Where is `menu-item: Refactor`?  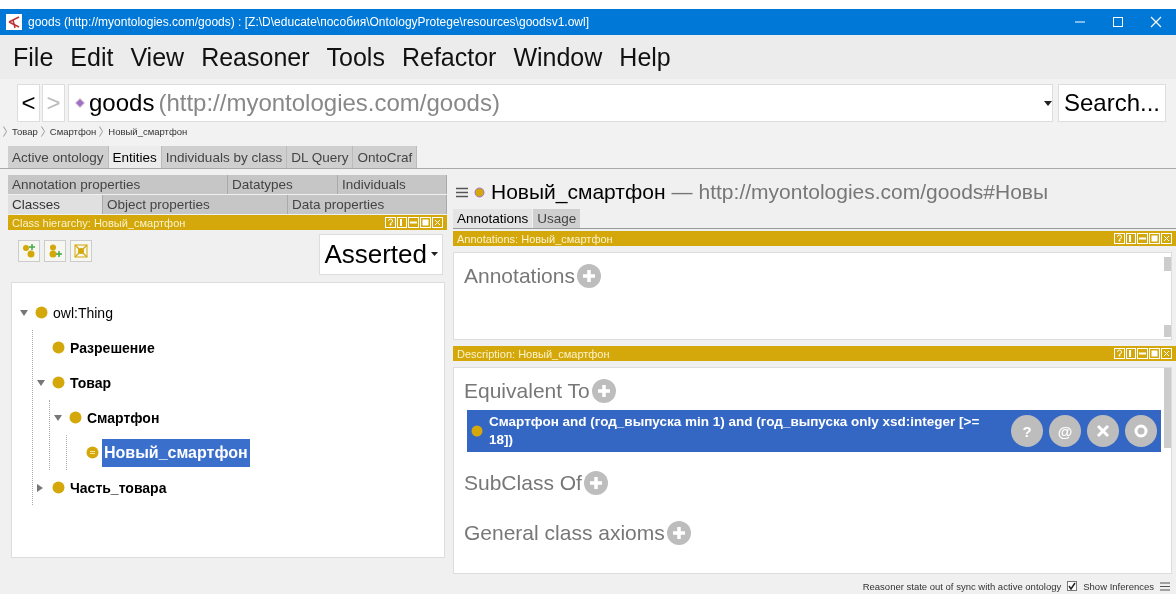
menu-item: Refactor is located at coordinates (449, 57).